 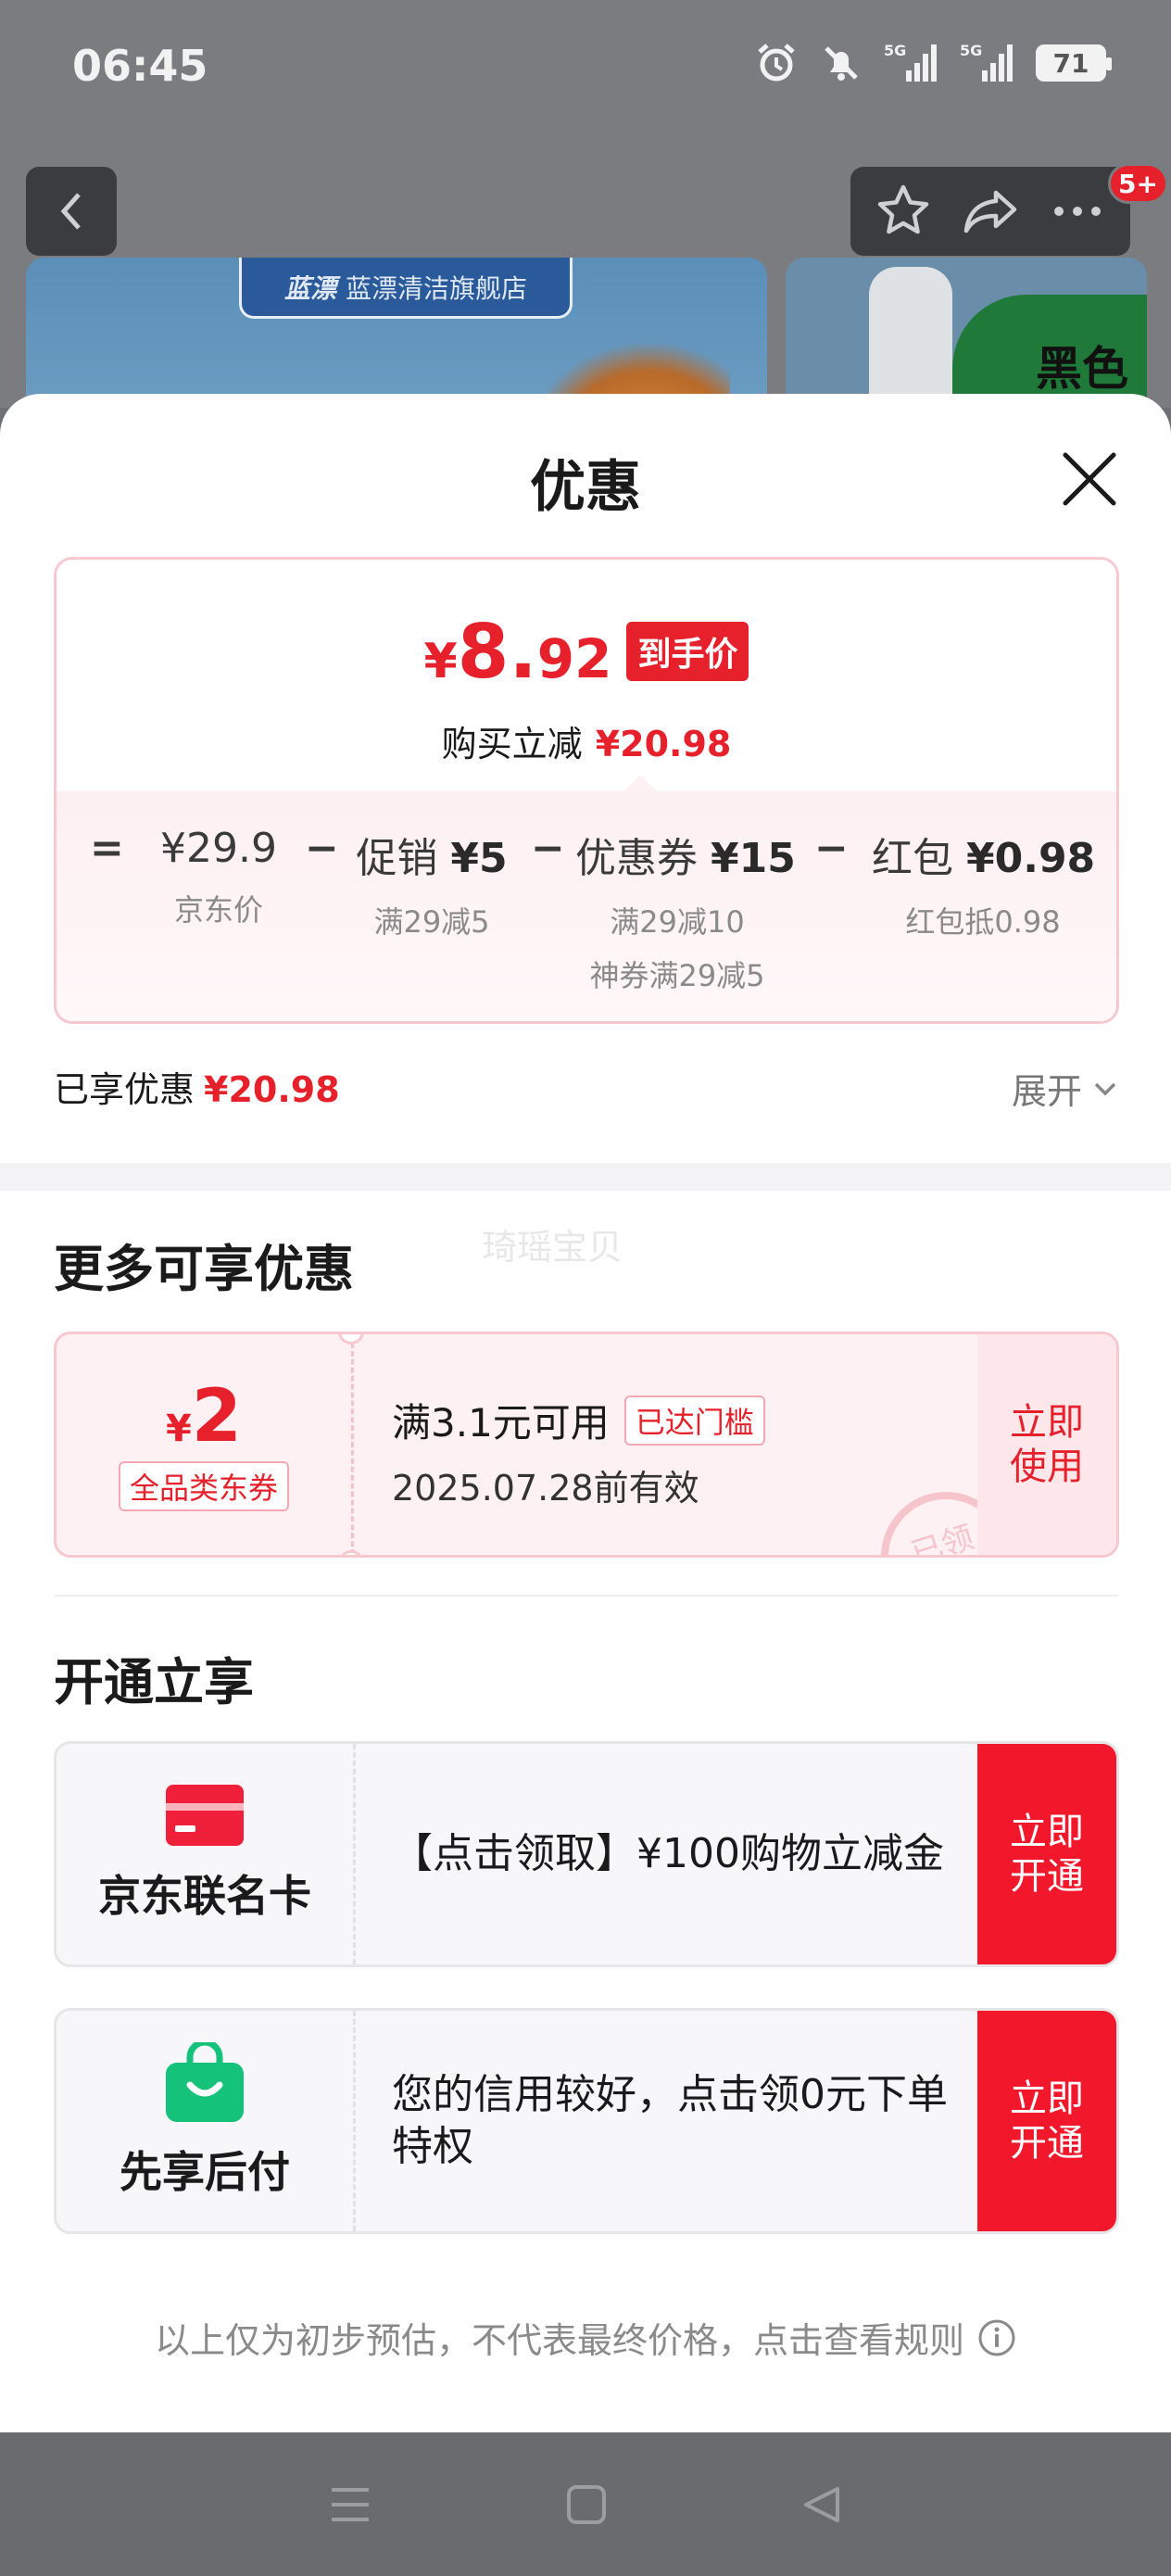 I want to click on instant-discount-row: 购买立减 ¥20.98, so click(x=587, y=740).